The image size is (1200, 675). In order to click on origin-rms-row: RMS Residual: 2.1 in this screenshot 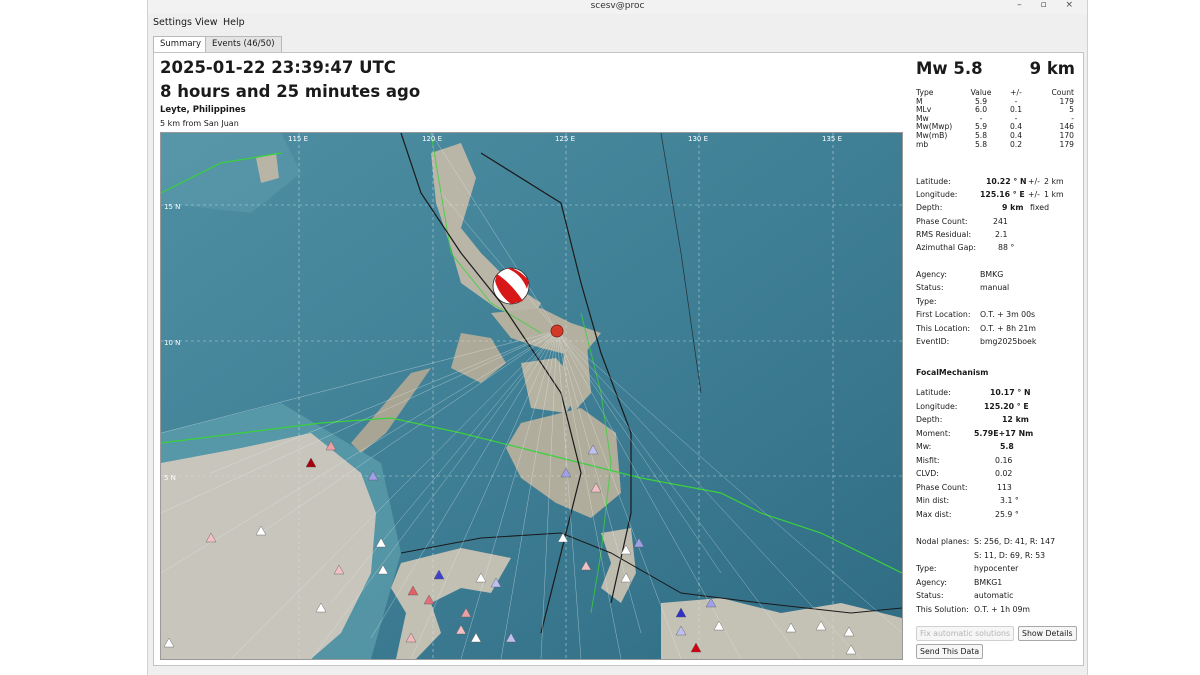, I will do `click(962, 234)`.